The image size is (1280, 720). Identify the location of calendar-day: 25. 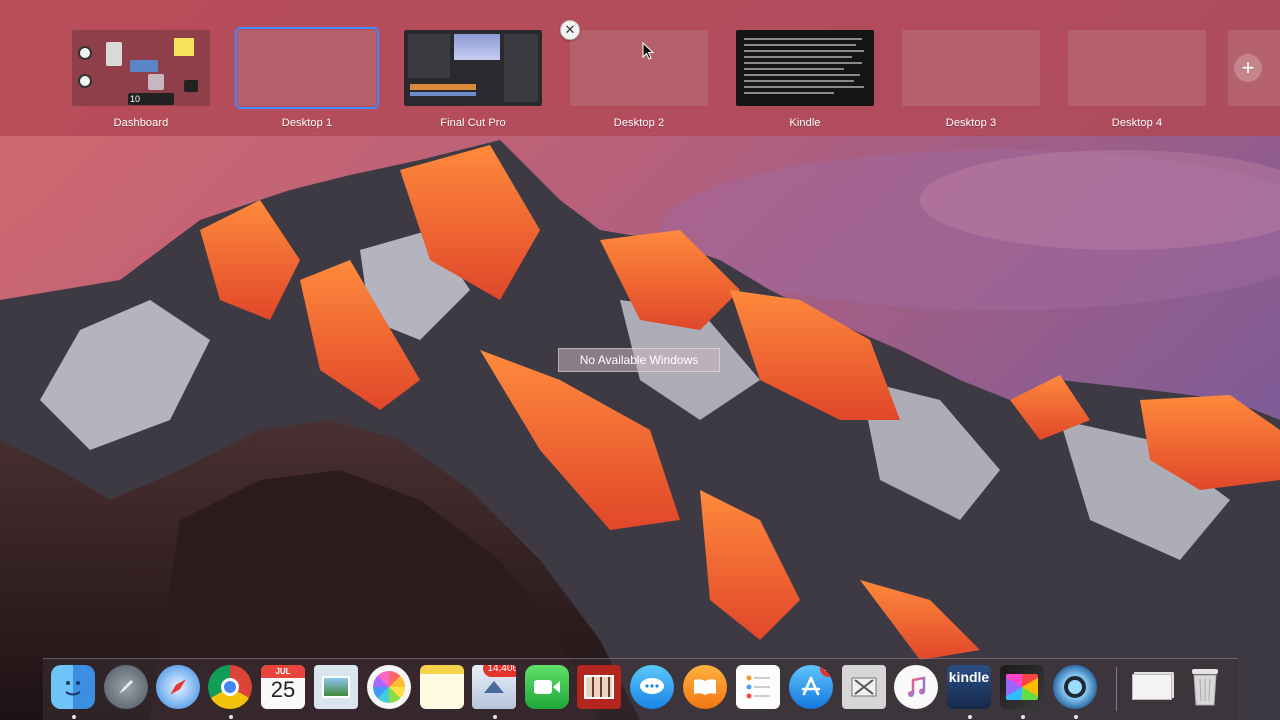
(283, 689).